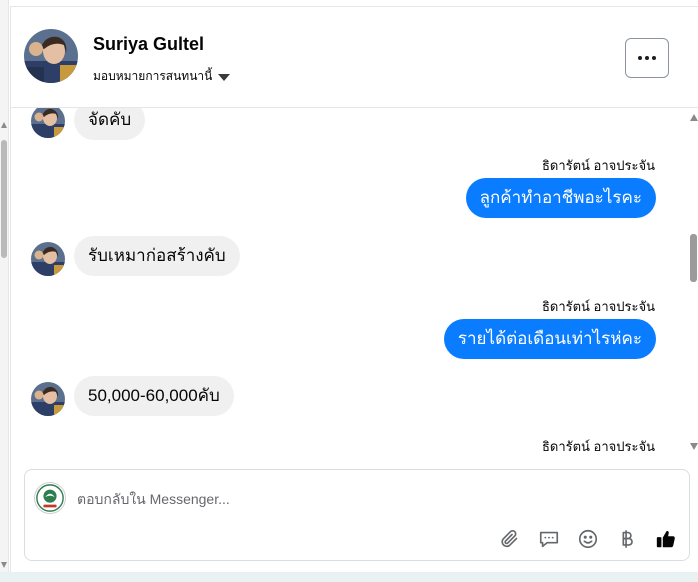 This screenshot has height=582, width=698. What do you see at coordinates (4, 199) in the screenshot?
I see `page-scrollbar-thumb` at bounding box center [4, 199].